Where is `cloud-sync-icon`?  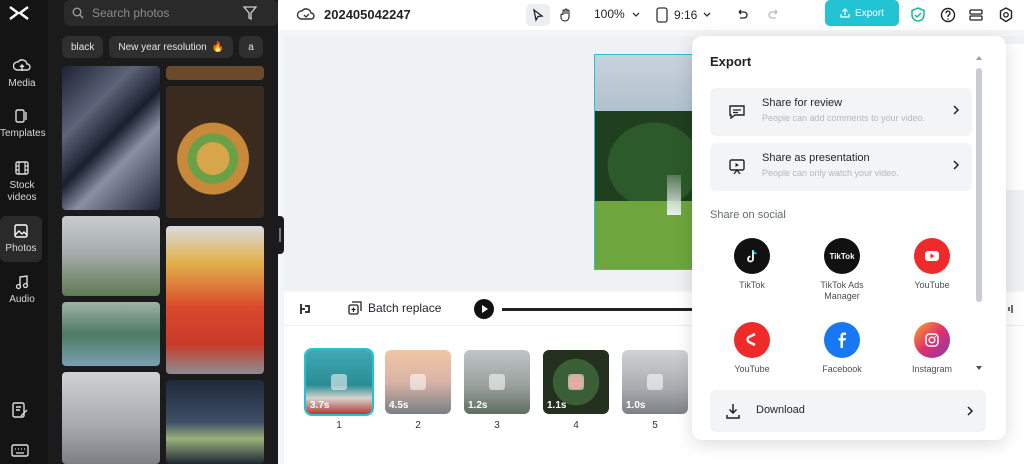
cloud-sync-icon is located at coordinates (306, 15).